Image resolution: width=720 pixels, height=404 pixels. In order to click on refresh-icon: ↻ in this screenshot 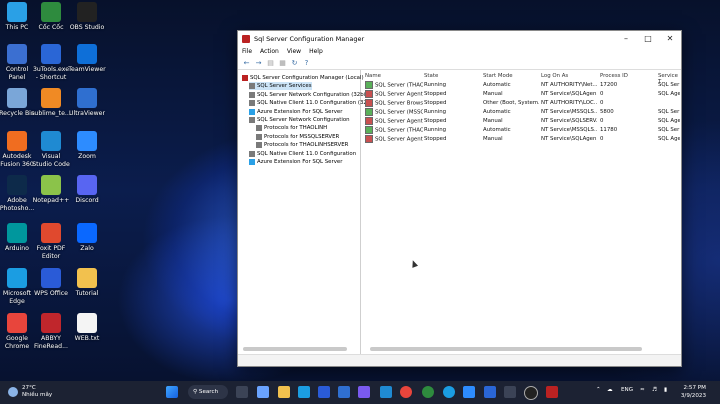, I will do `click(294, 63)`.